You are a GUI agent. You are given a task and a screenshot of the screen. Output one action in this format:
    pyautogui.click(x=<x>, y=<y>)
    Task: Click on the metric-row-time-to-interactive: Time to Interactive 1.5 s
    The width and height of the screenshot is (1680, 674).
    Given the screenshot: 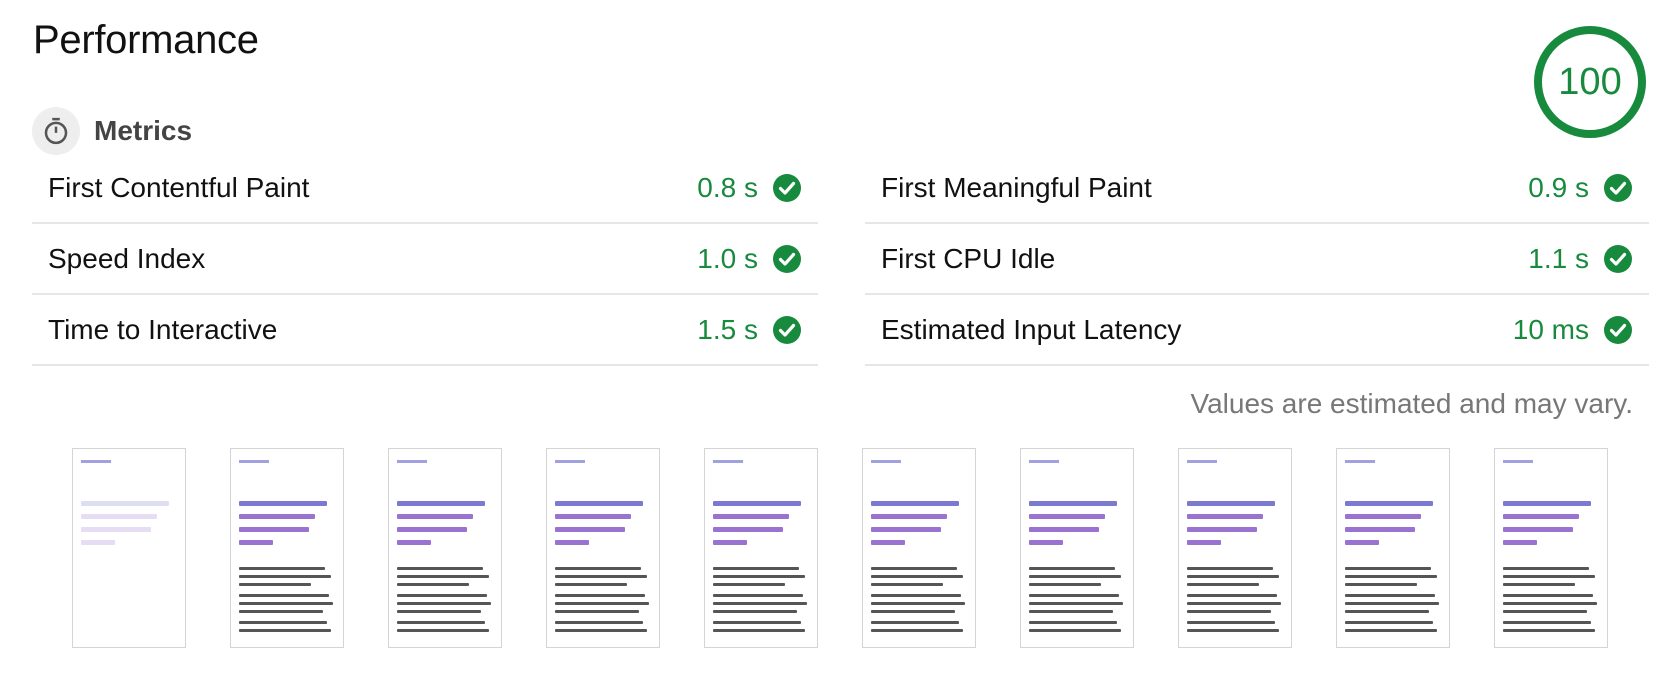 What is the action you would take?
    pyautogui.click(x=425, y=330)
    